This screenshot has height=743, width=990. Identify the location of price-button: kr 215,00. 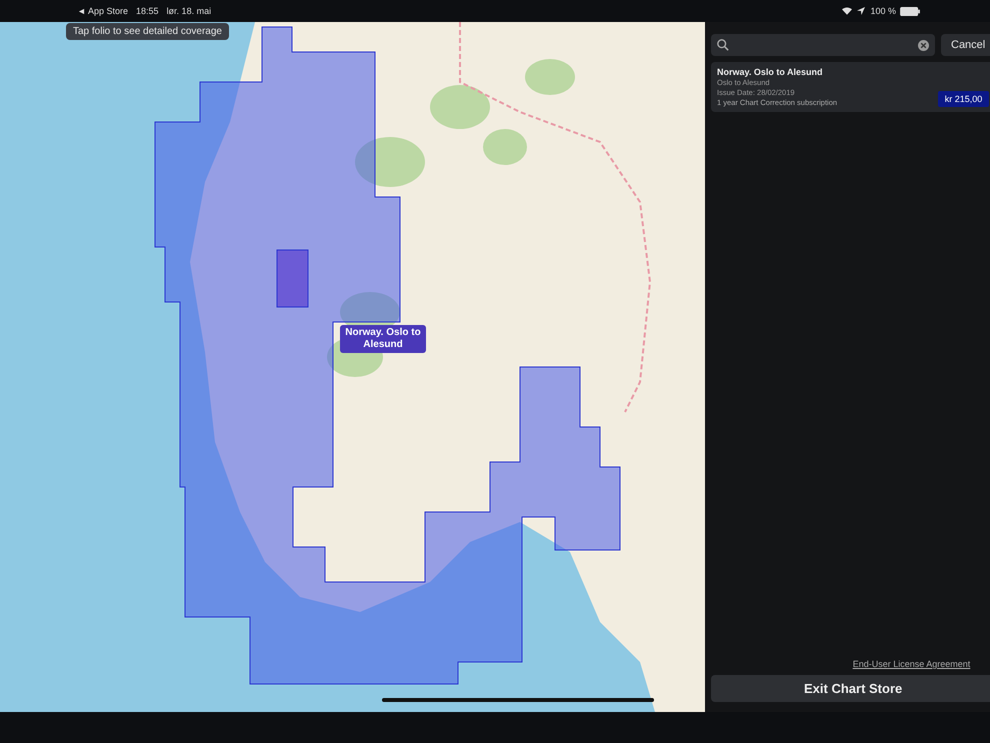
(964, 99).